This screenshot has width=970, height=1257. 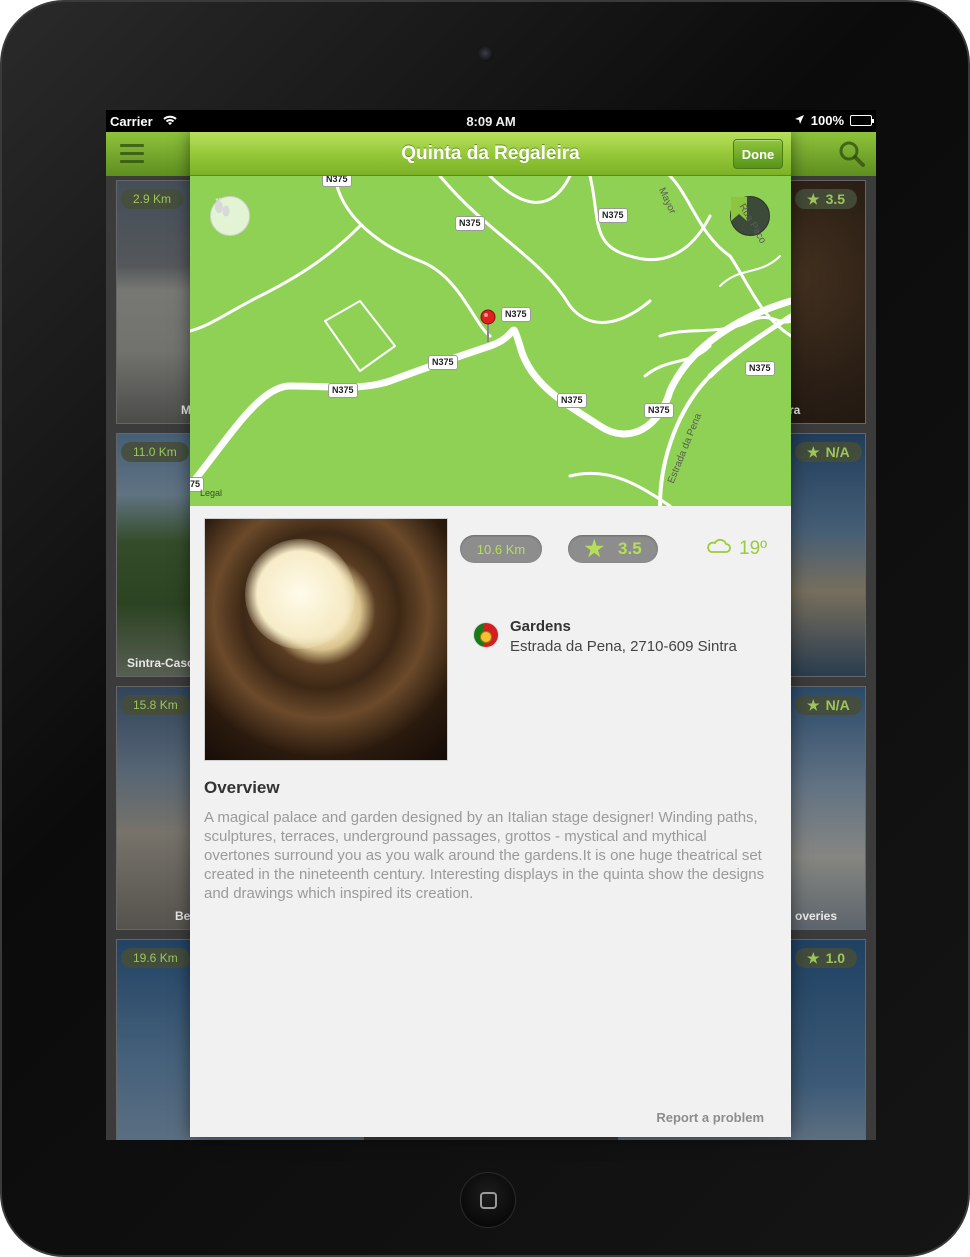 I want to click on place-photo, so click(x=326, y=639).